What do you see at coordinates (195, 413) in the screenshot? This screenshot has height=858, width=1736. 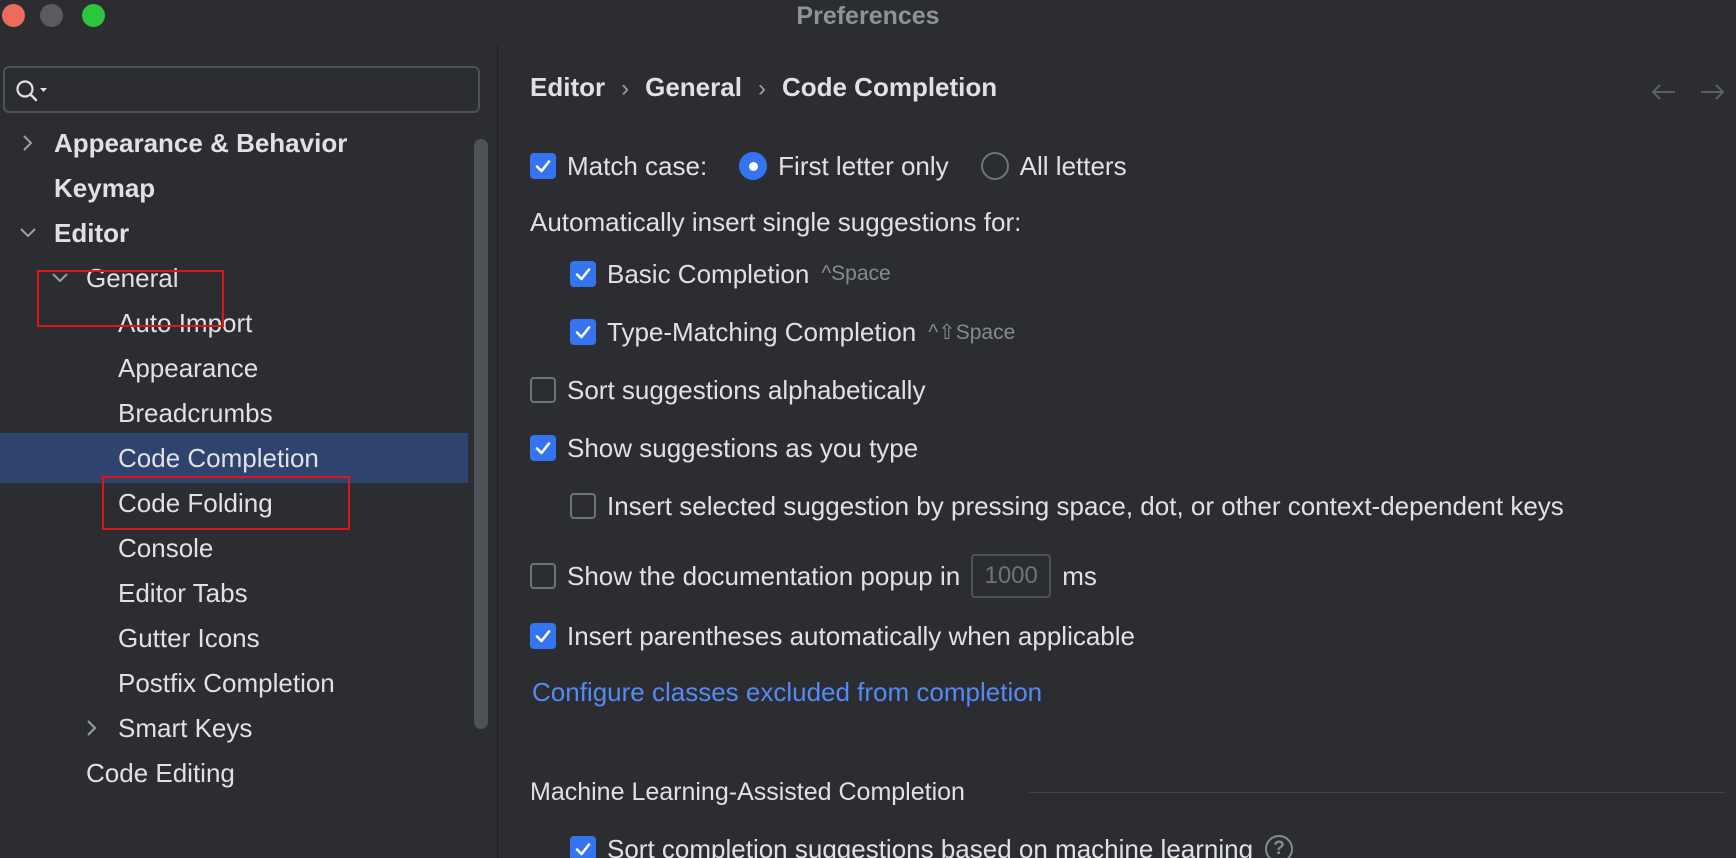 I see `sidebar-item-label: Breadcrumbs` at bounding box center [195, 413].